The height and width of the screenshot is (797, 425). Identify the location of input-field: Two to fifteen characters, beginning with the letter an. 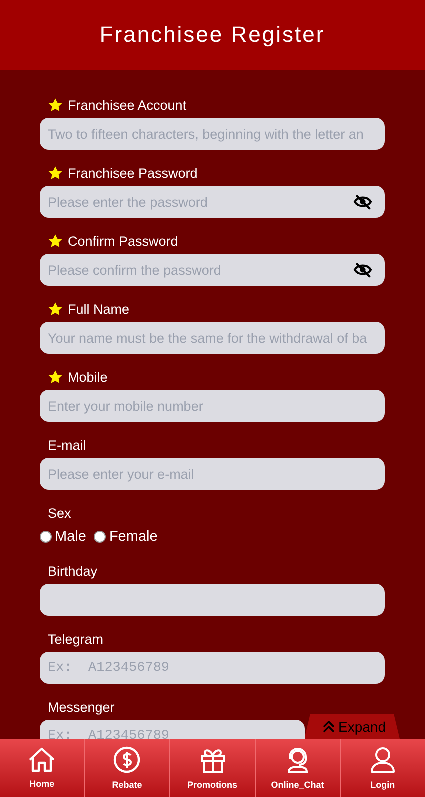
(212, 134).